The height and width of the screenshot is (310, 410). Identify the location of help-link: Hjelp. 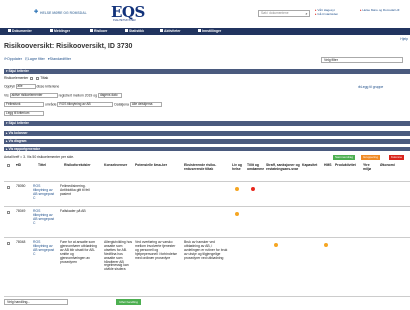
(404, 39).